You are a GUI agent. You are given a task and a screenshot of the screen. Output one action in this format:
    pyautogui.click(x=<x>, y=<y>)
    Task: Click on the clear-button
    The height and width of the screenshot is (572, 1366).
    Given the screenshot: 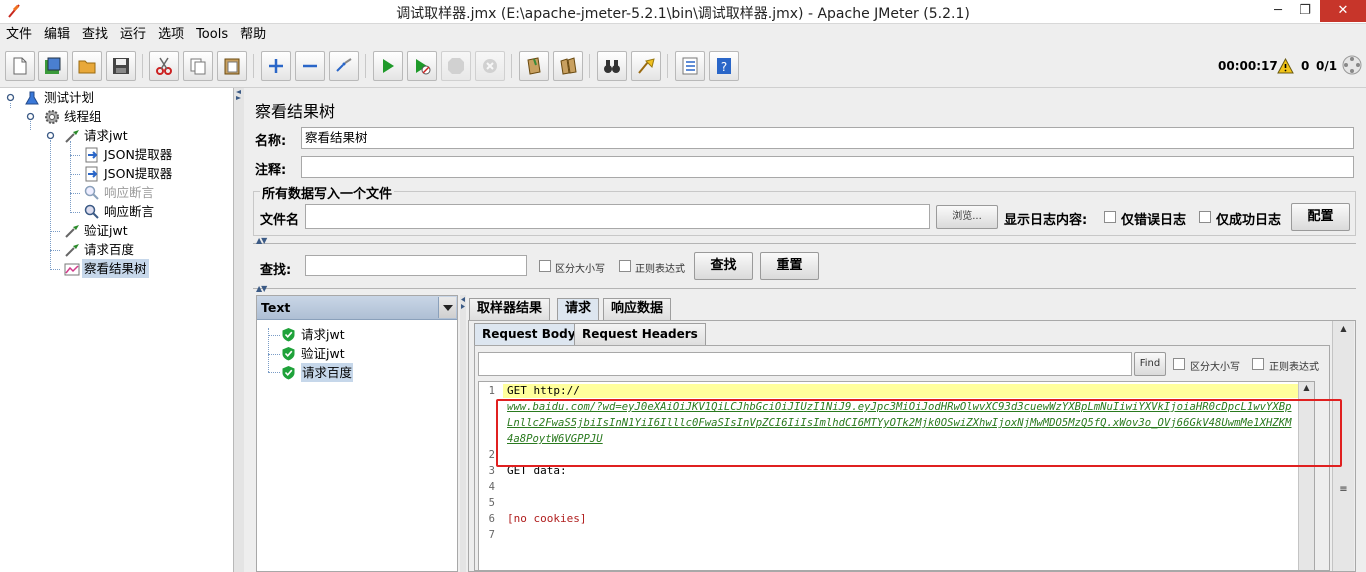 What is the action you would take?
    pyautogui.click(x=534, y=66)
    